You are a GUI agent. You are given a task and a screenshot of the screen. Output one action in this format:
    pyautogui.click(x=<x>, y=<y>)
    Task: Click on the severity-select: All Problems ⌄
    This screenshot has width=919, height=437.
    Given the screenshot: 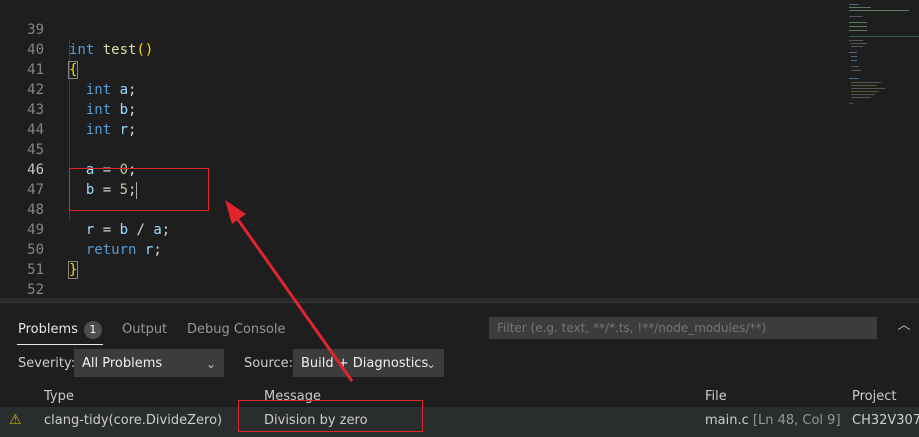 What is the action you would take?
    pyautogui.click(x=149, y=363)
    